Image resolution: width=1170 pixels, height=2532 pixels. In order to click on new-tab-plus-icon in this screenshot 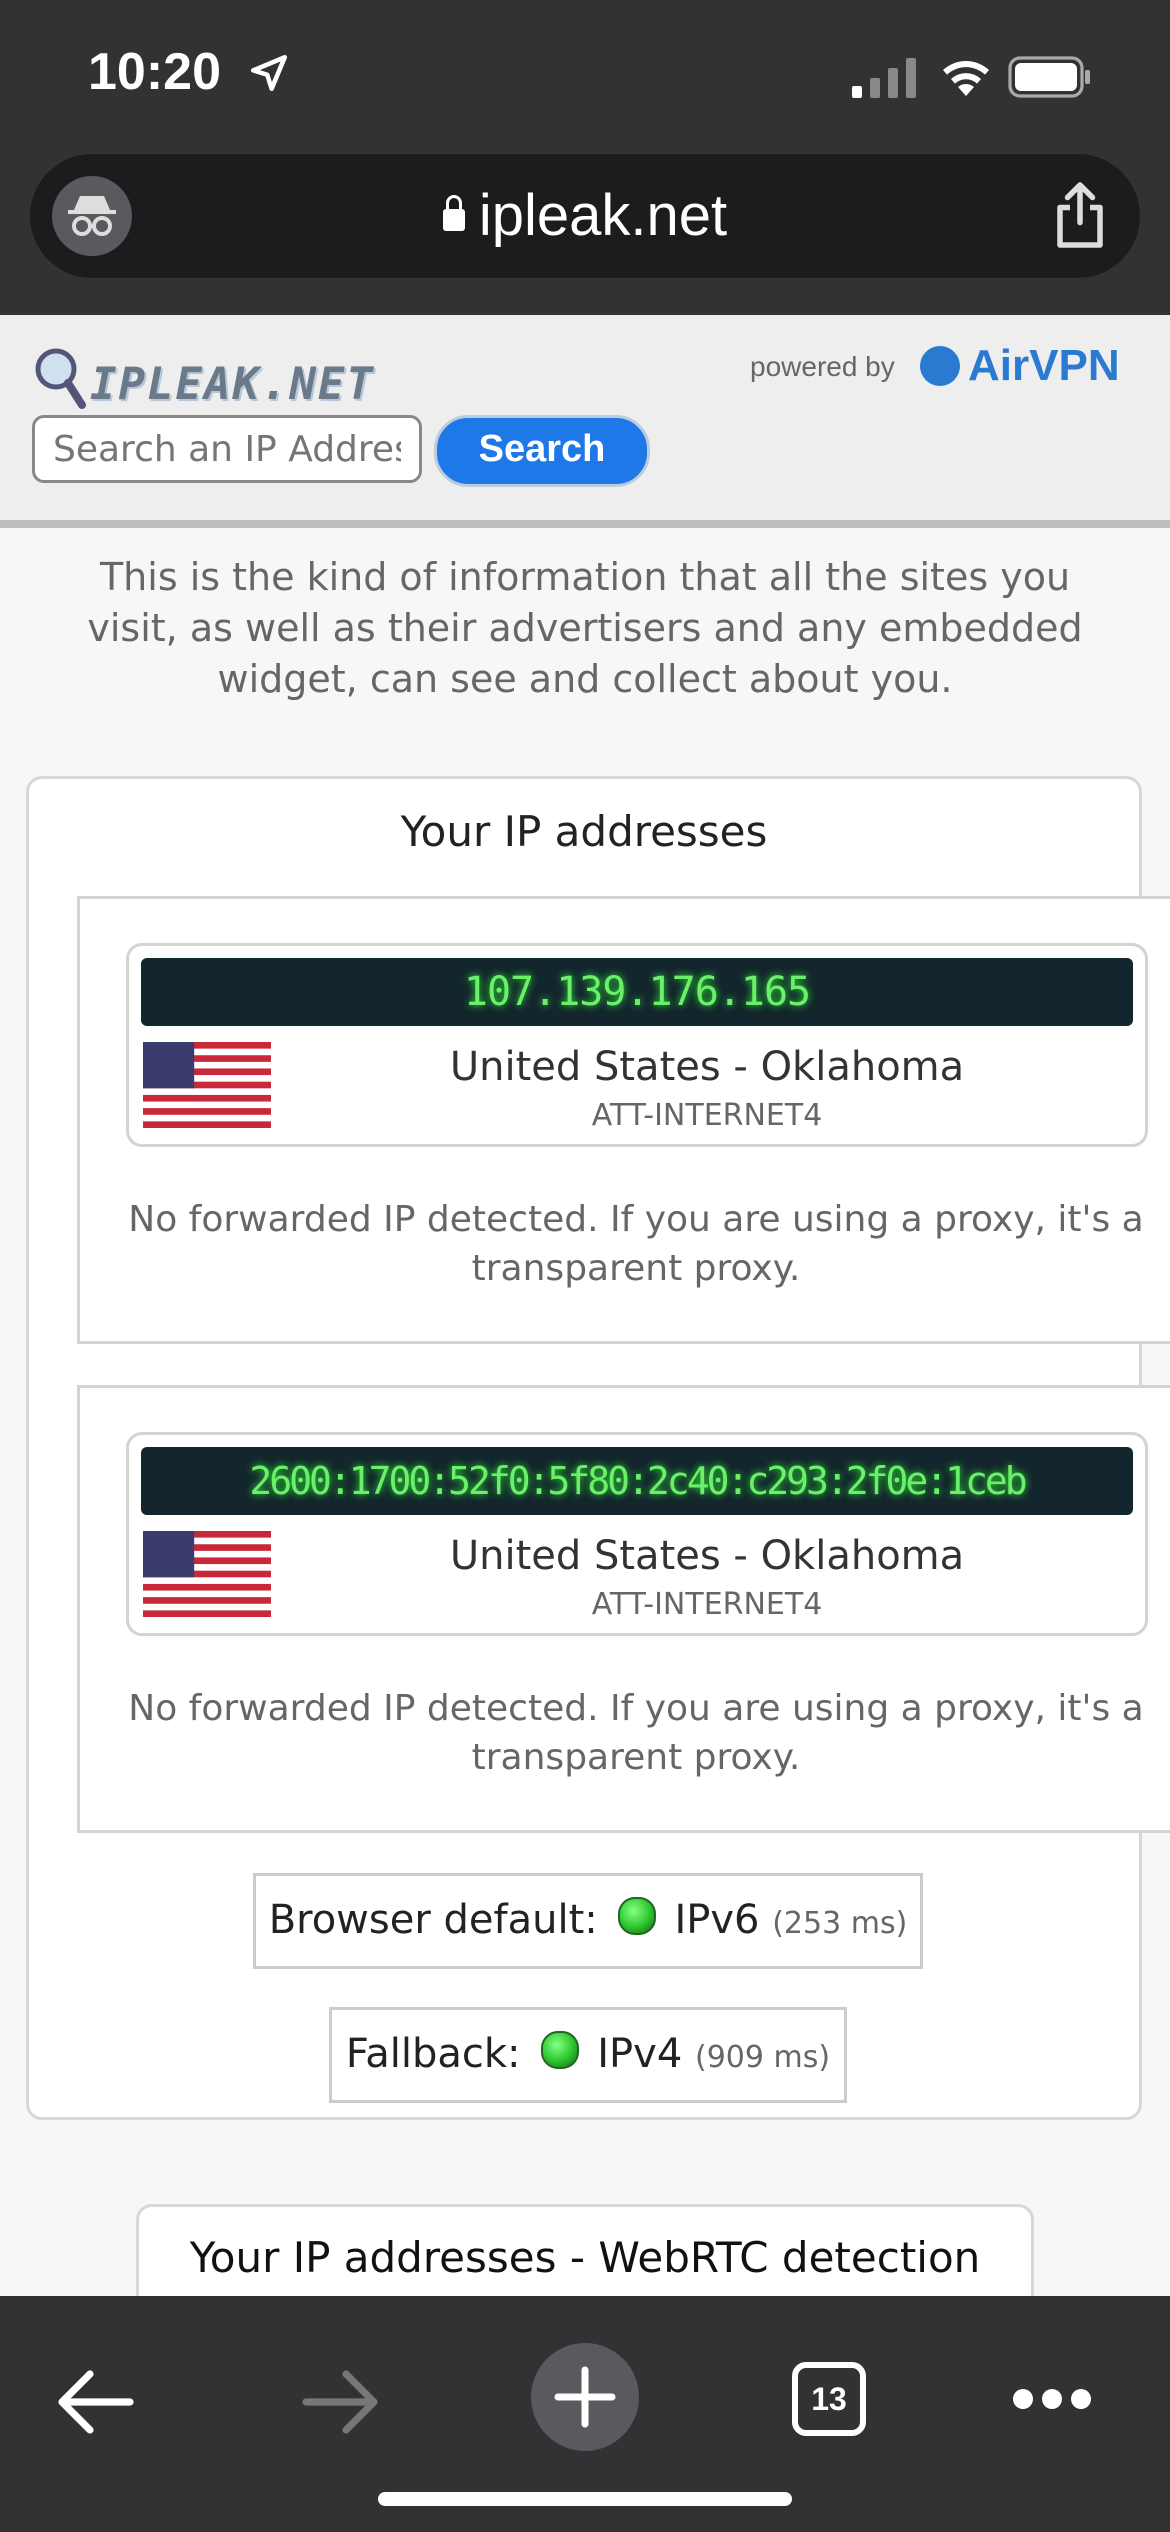, I will do `click(585, 2397)`.